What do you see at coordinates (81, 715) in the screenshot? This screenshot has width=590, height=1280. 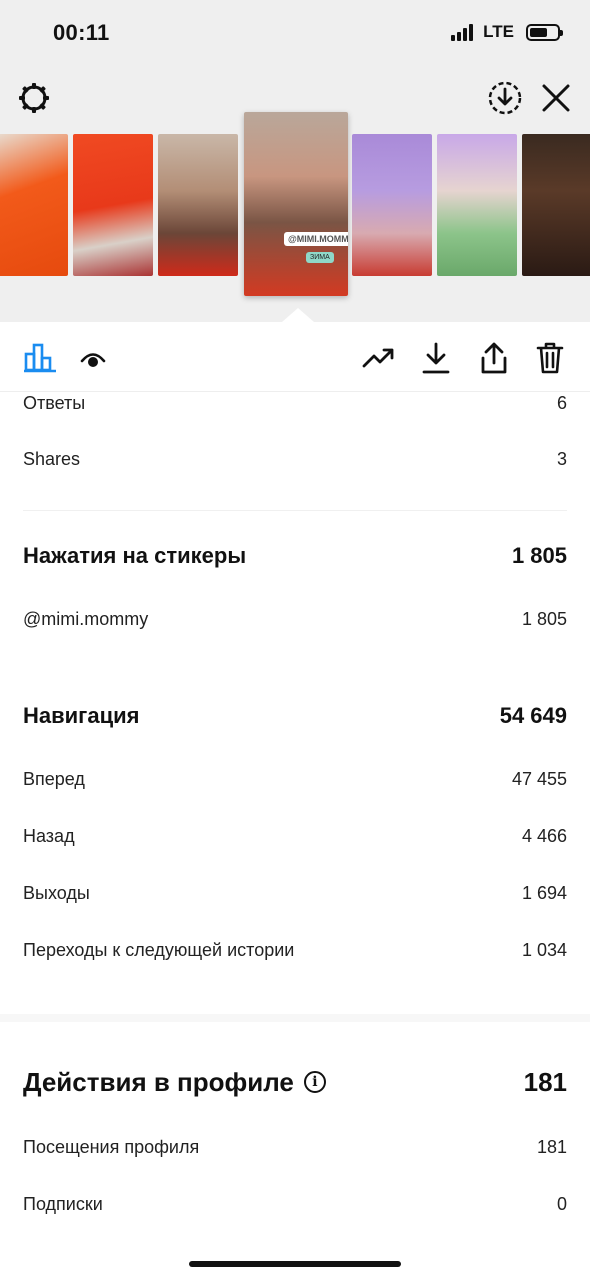 I see `section-title: Навигация` at bounding box center [81, 715].